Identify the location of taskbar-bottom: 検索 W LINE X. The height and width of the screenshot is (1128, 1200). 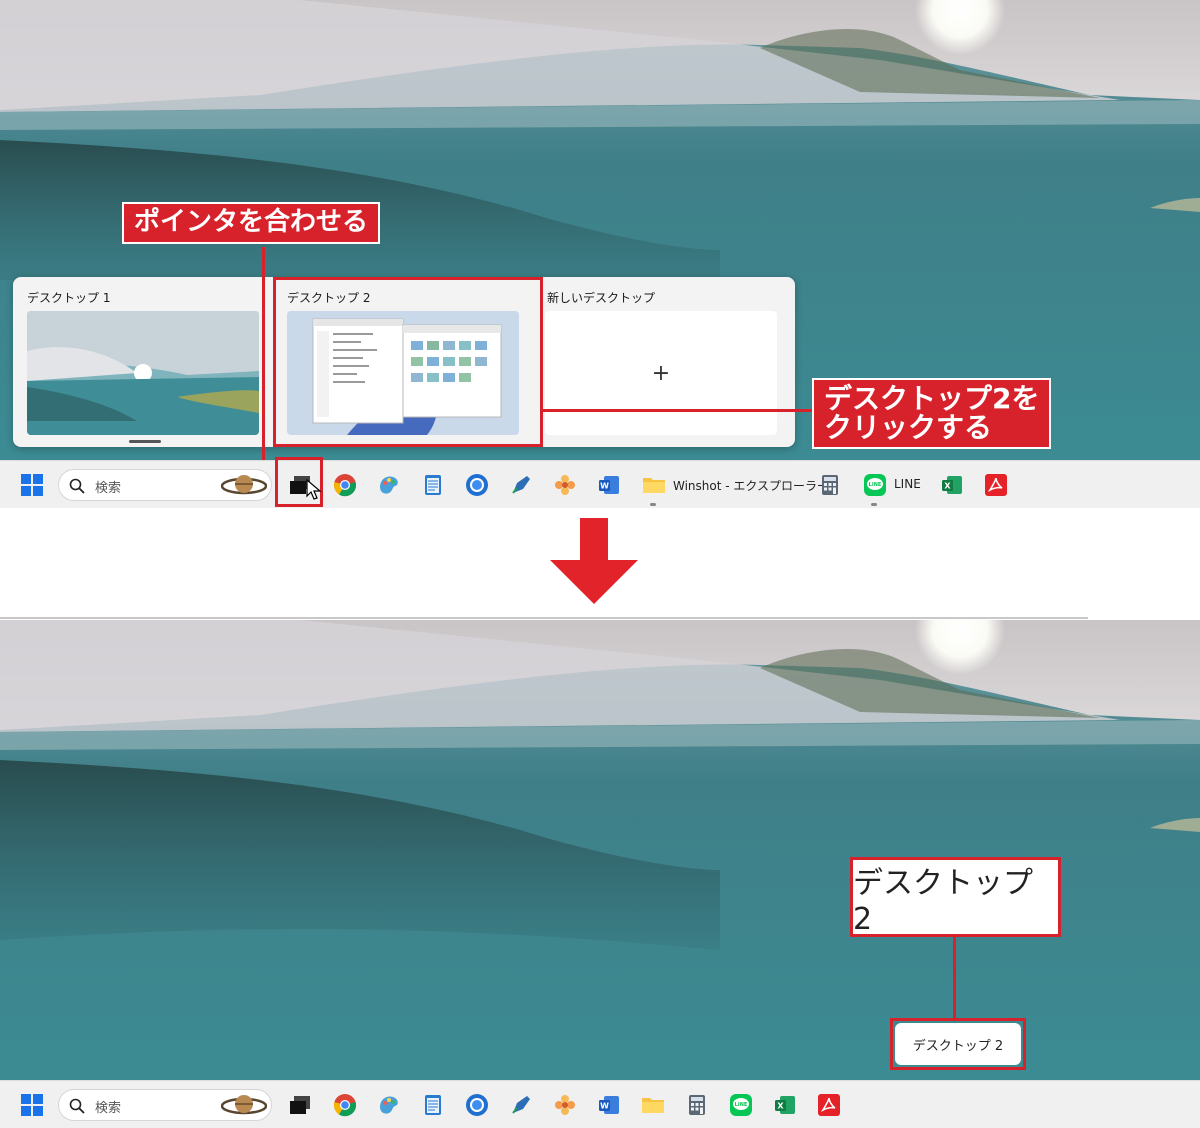
(600, 1104).